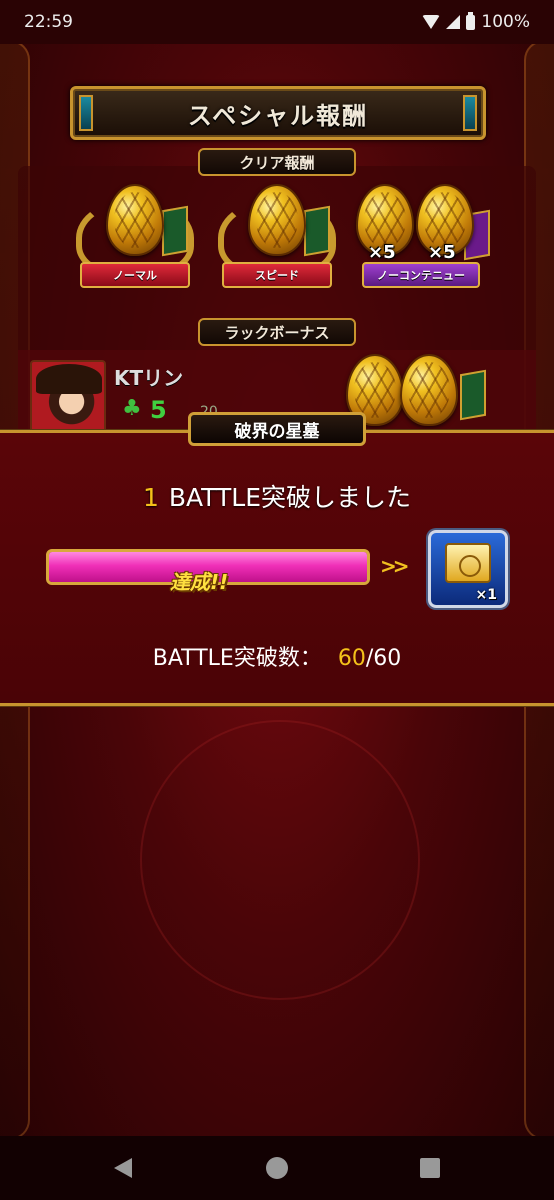  Describe the element at coordinates (150, 497) in the screenshot. I see `battle-number: 1` at that location.